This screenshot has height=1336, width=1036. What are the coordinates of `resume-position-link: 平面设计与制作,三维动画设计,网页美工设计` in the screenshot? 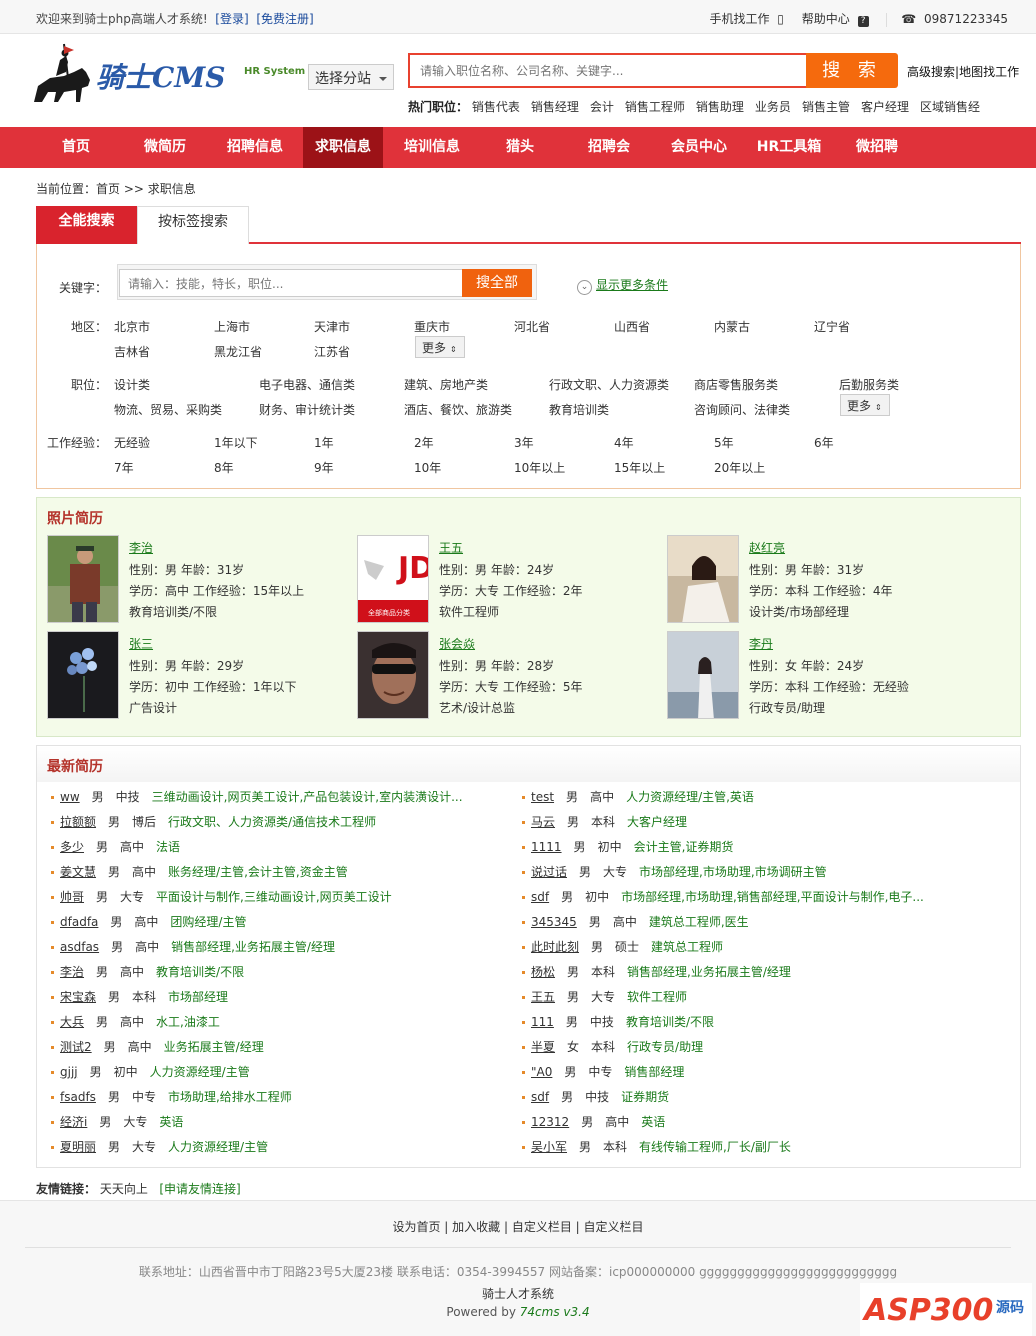 It's located at (274, 897).